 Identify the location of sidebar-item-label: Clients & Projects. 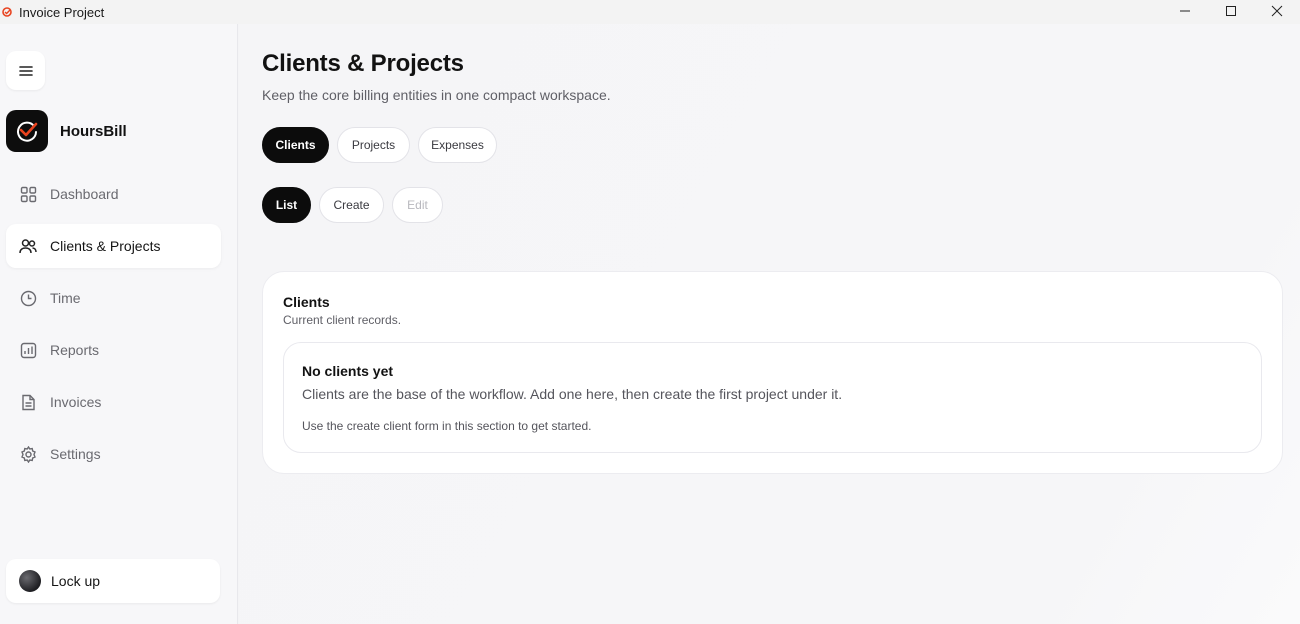
(105, 246).